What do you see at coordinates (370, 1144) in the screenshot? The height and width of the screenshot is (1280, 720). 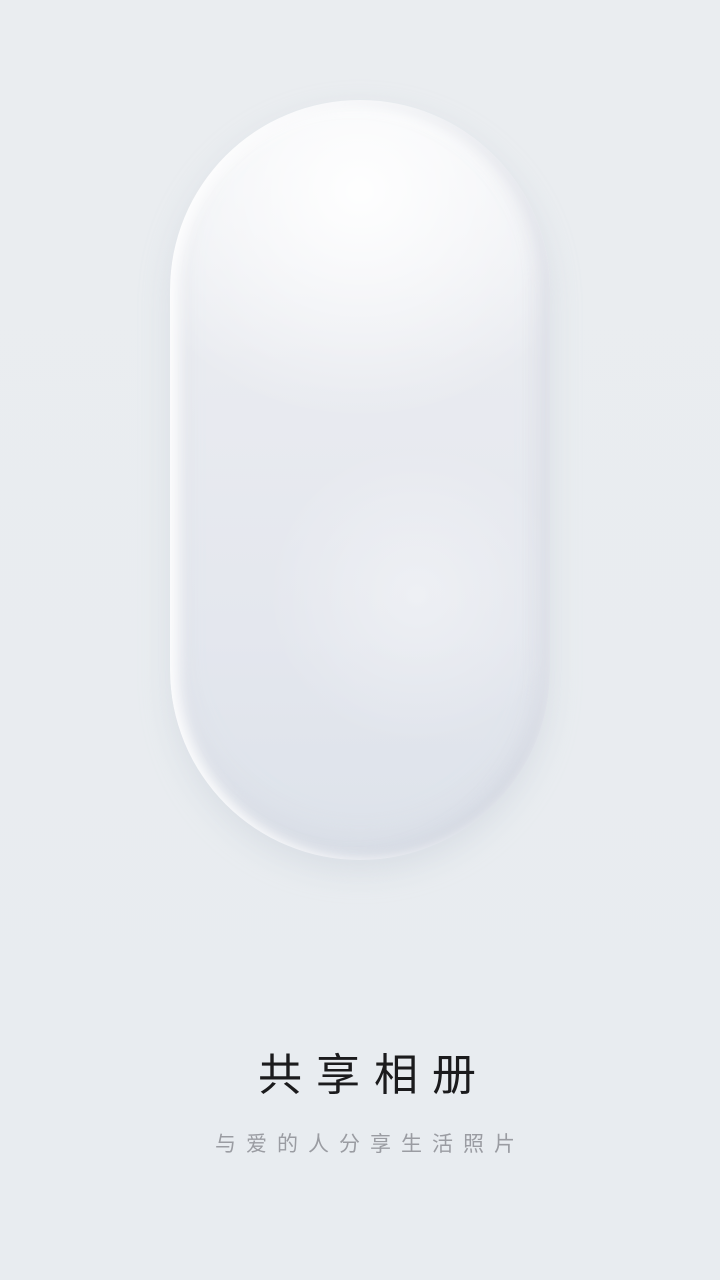 I see `app-tagline: 与爱的人分享生活照片` at bounding box center [370, 1144].